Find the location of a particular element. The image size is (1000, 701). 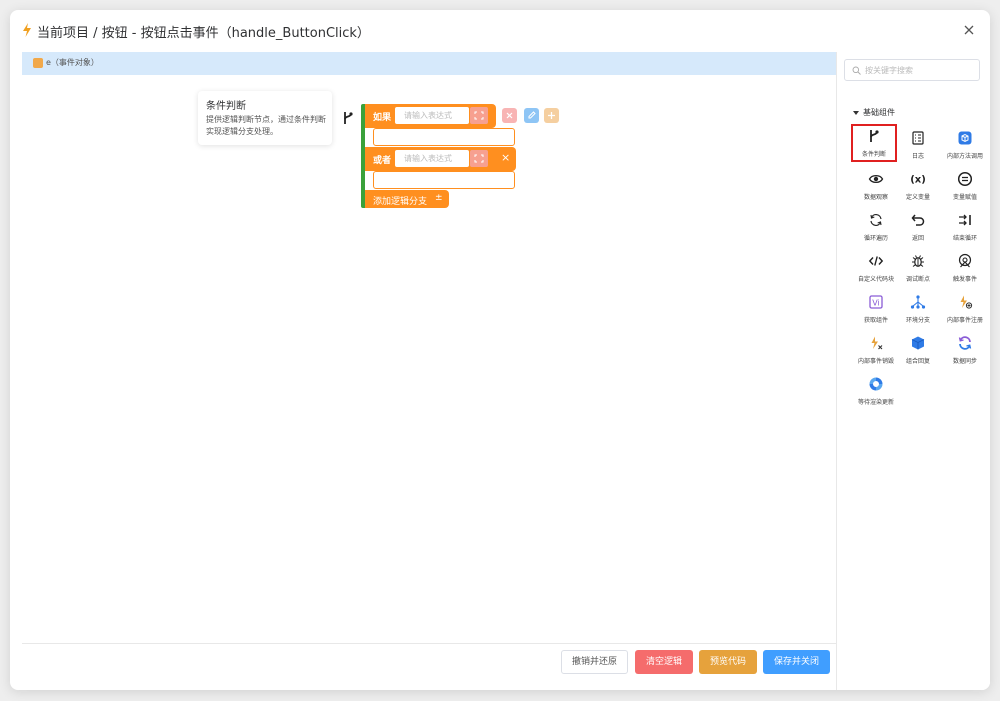

undo-restore-button: 撤销并还原 is located at coordinates (594, 662).